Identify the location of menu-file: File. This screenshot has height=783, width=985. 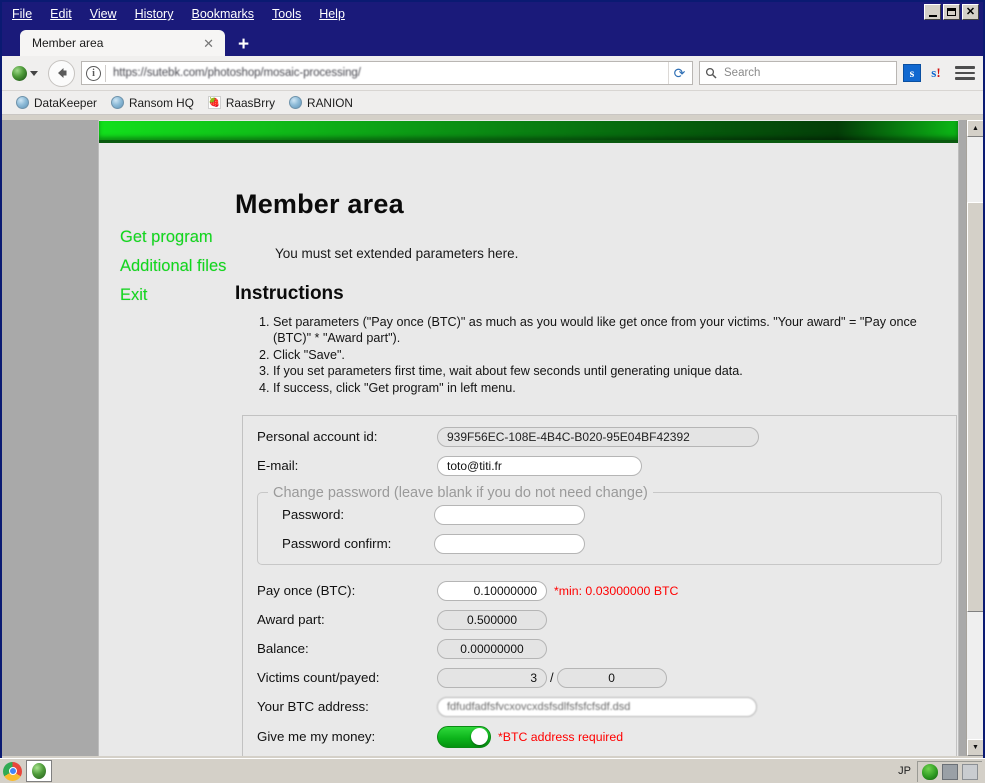
(22, 14).